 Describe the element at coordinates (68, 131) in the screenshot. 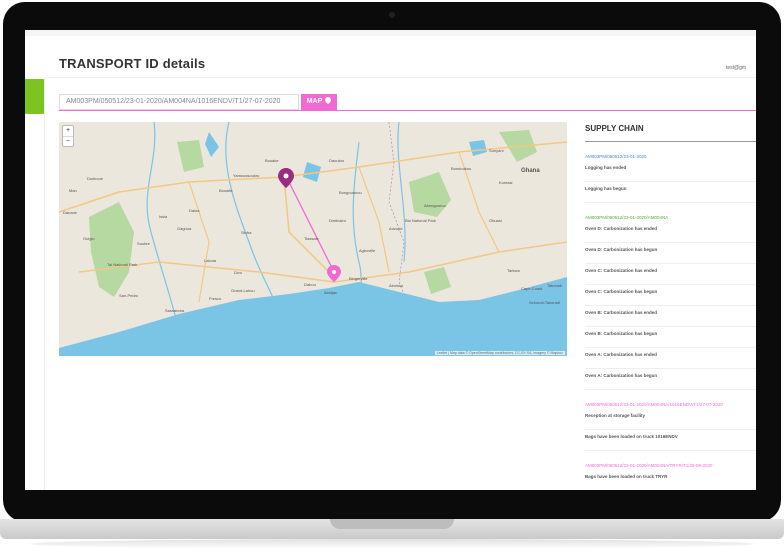

I see `zoom-in-button: +` at that location.